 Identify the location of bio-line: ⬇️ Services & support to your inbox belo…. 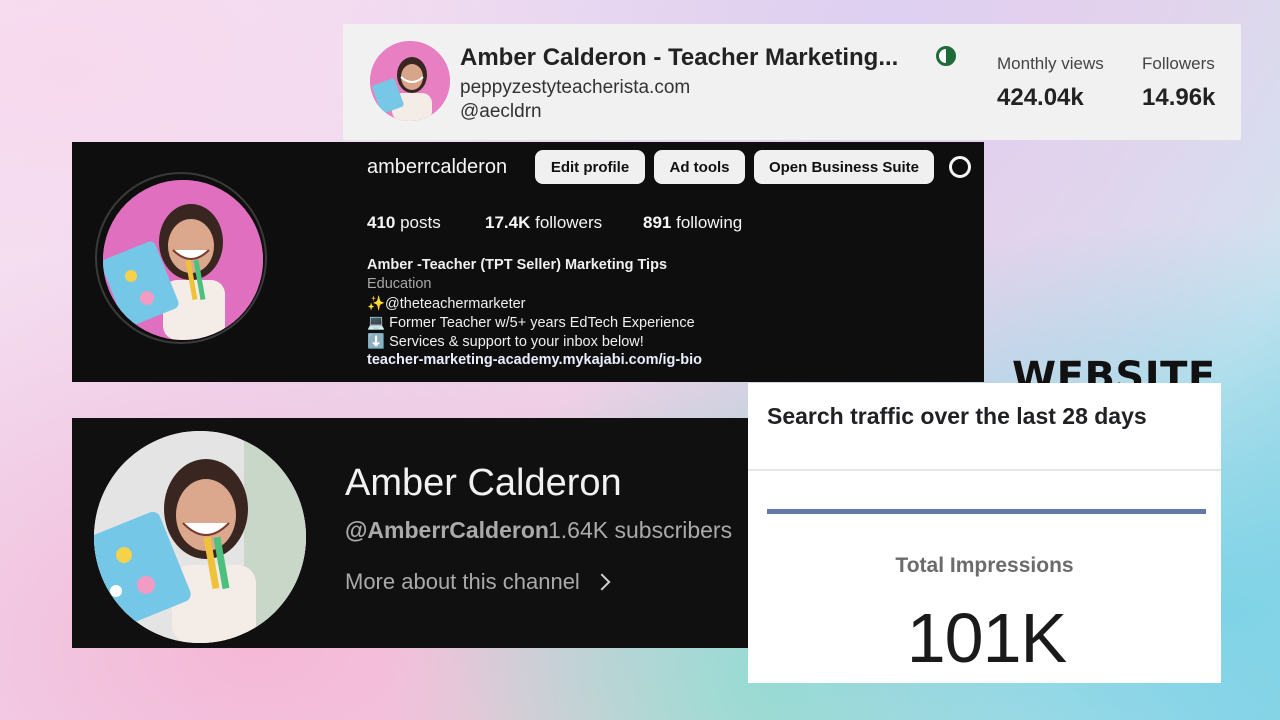
(505, 342).